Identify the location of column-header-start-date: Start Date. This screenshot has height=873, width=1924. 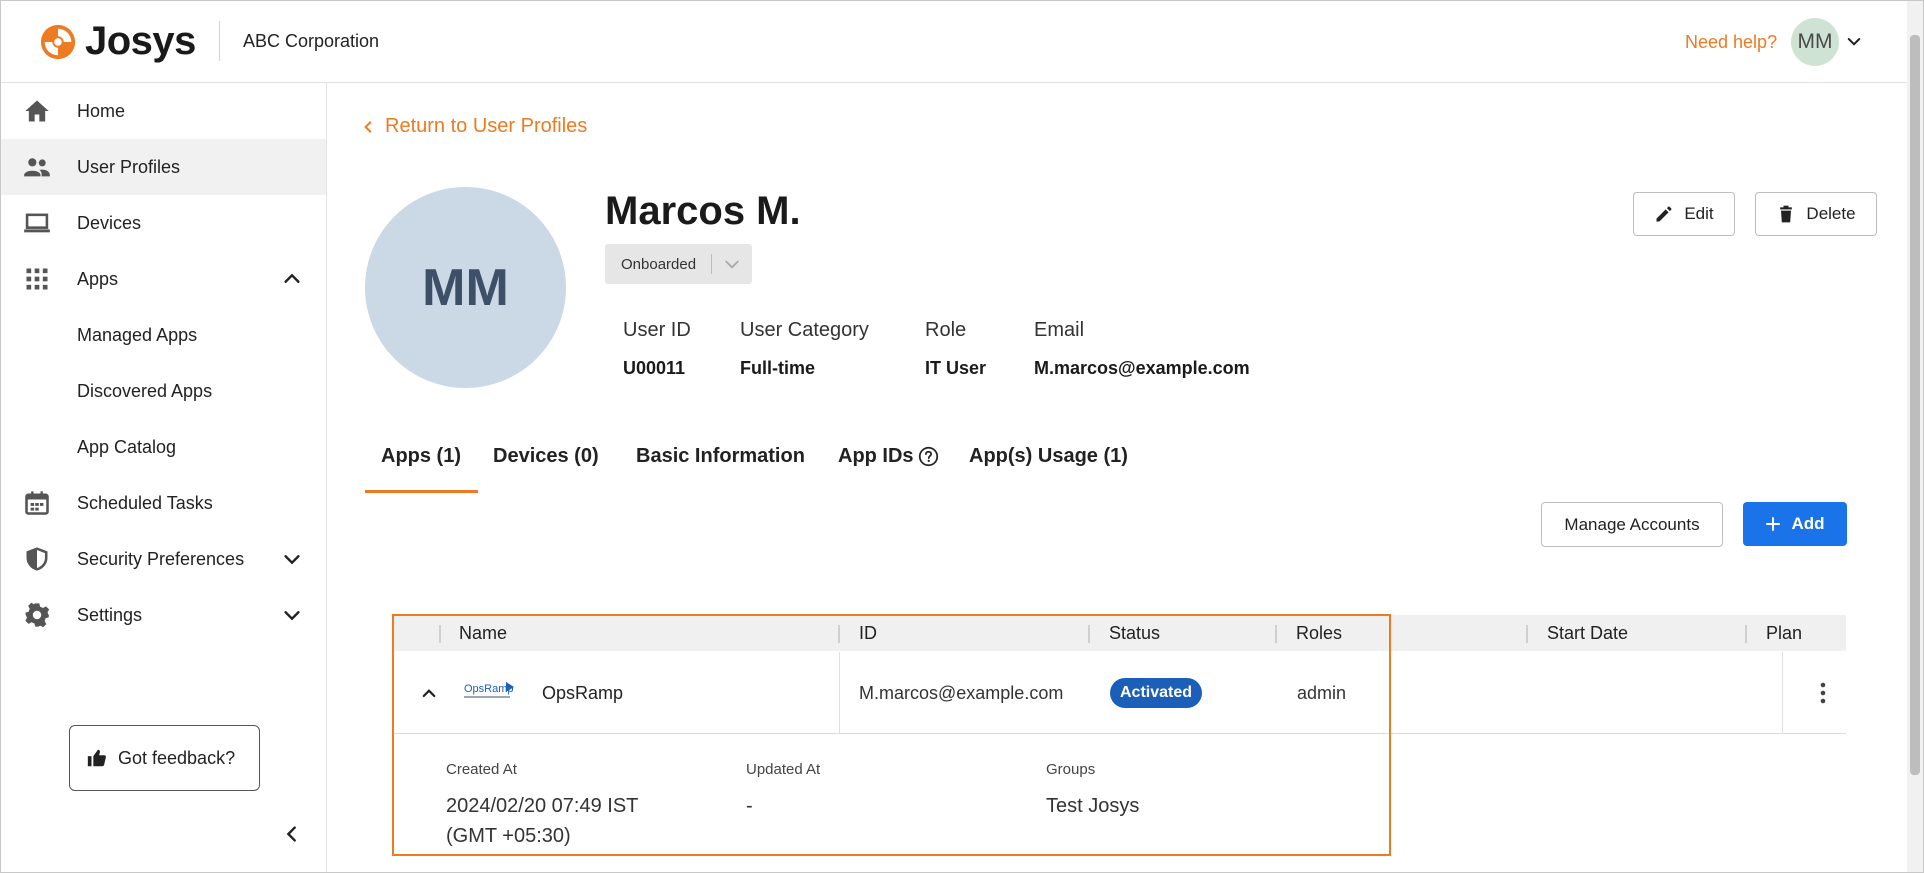
(1587, 633).